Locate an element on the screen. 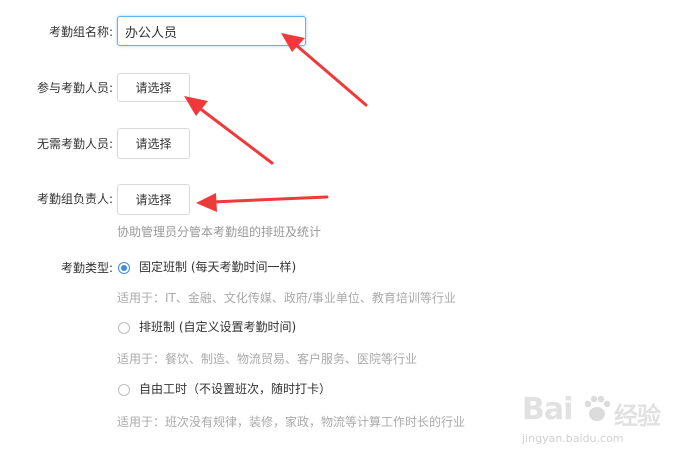 The width and height of the screenshot is (677, 464). option-roster-shift-desc: 适用于：餐饮、制造、物流贸易、客户服务、医院等行业 is located at coordinates (267, 359).